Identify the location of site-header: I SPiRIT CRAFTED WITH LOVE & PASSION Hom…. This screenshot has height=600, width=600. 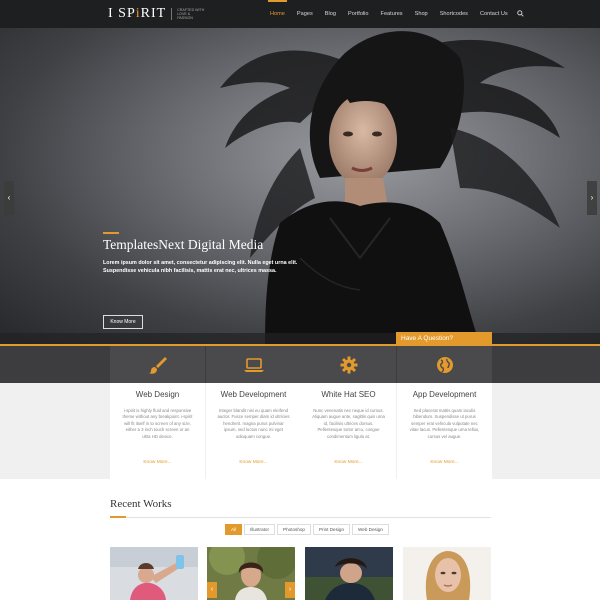
(300, 14).